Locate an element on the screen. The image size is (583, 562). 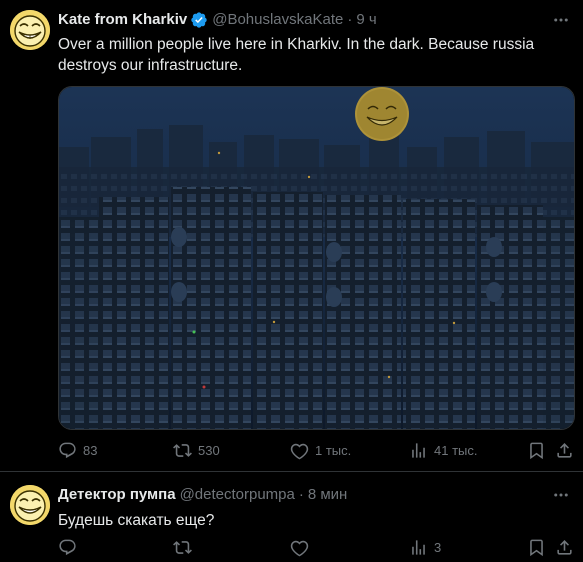
verified-badge-icon is located at coordinates (199, 20).